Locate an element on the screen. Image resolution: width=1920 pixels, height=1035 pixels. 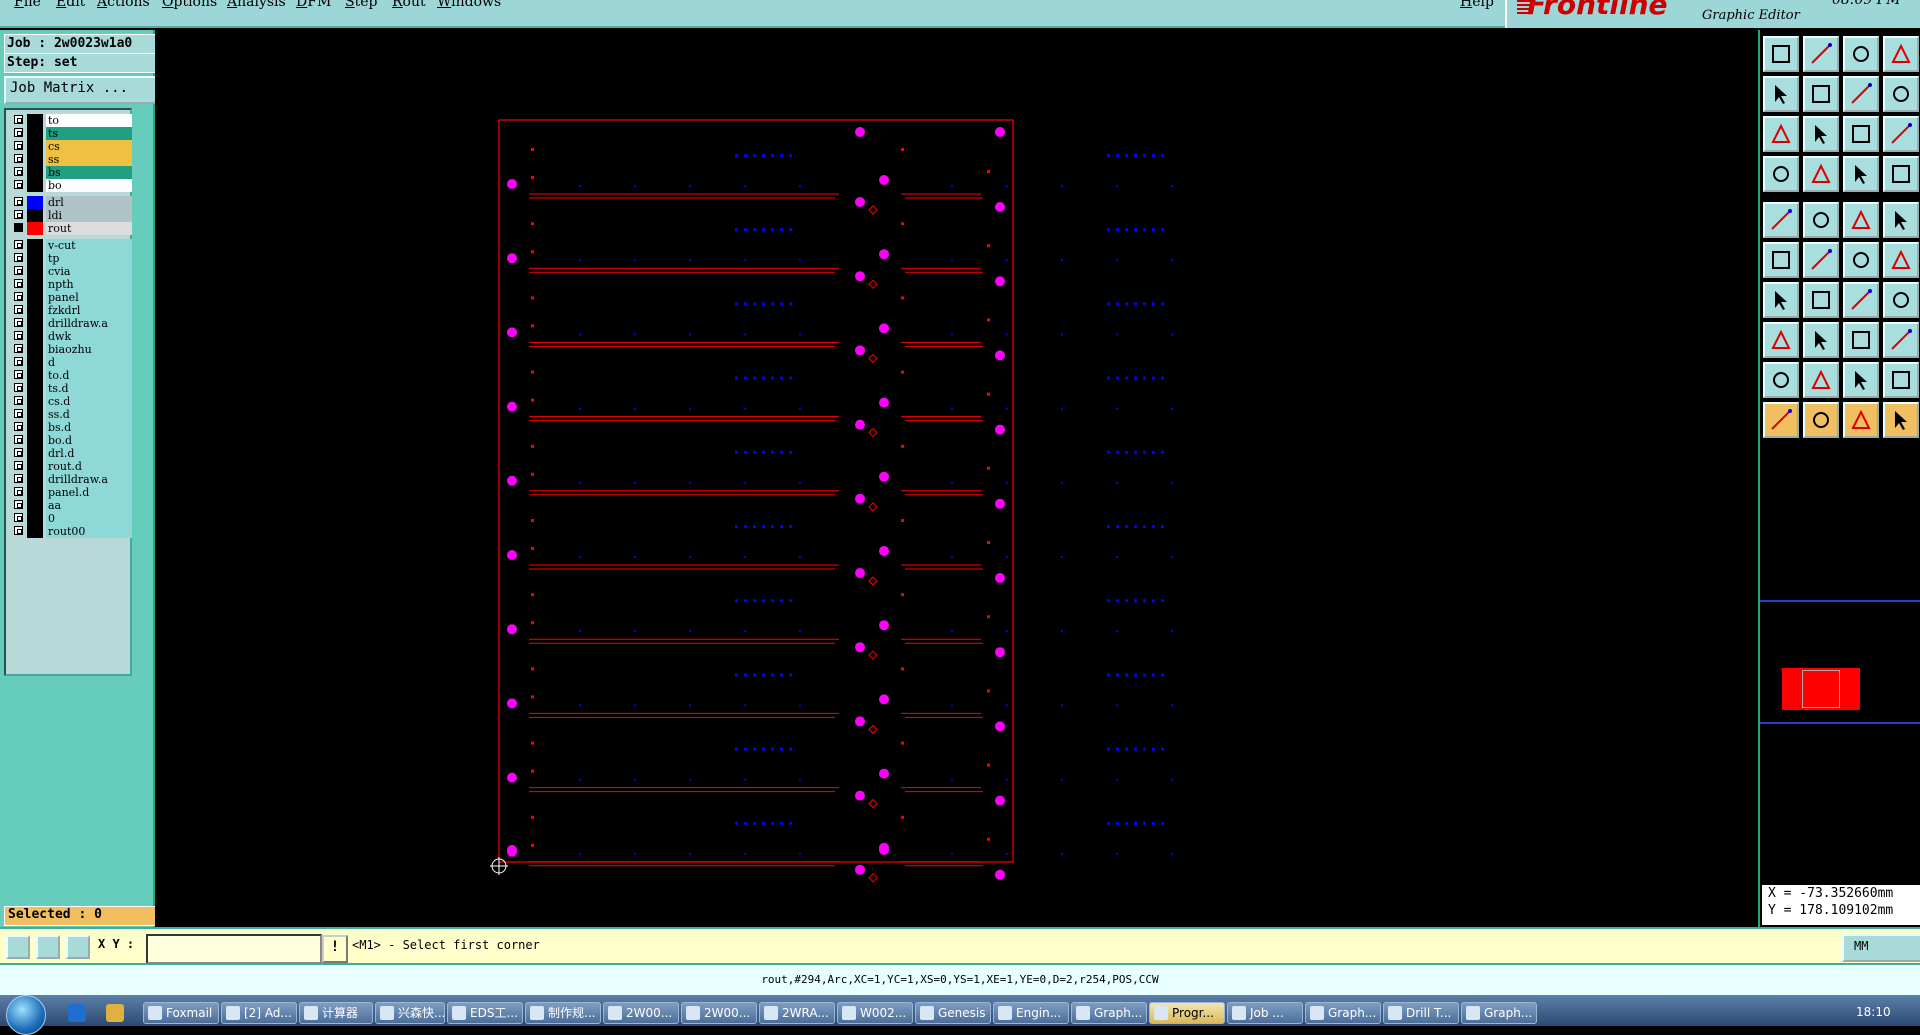
taskbar-item: 计算器 is located at coordinates (336, 1013).